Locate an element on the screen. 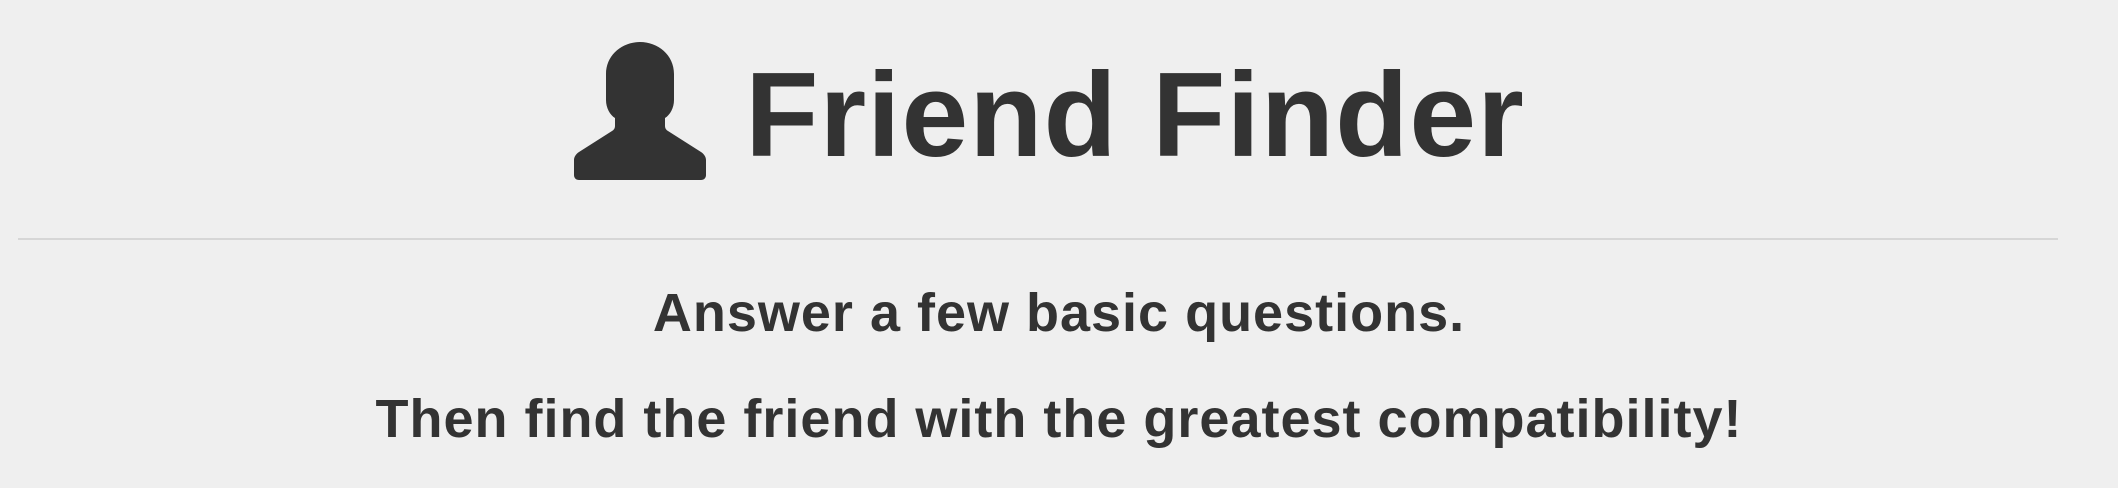  header-divider is located at coordinates (1038, 239).